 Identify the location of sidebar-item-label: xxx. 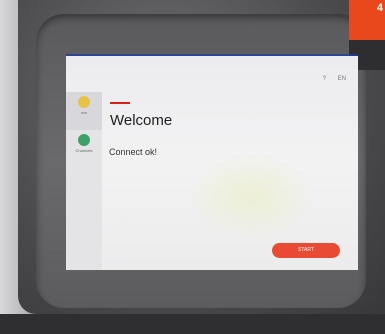
(84, 112).